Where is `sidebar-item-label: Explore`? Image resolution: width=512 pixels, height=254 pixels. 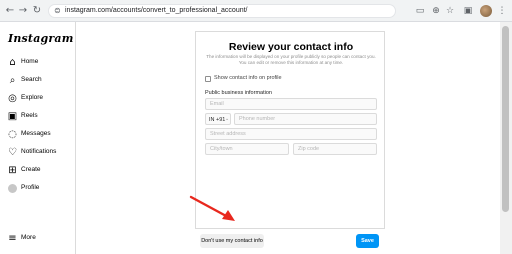 sidebar-item-label: Explore is located at coordinates (32, 97).